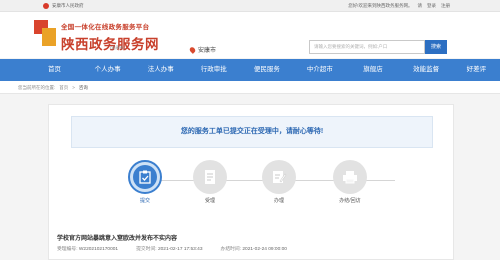  I want to click on pen-document-icon, so click(279, 177).